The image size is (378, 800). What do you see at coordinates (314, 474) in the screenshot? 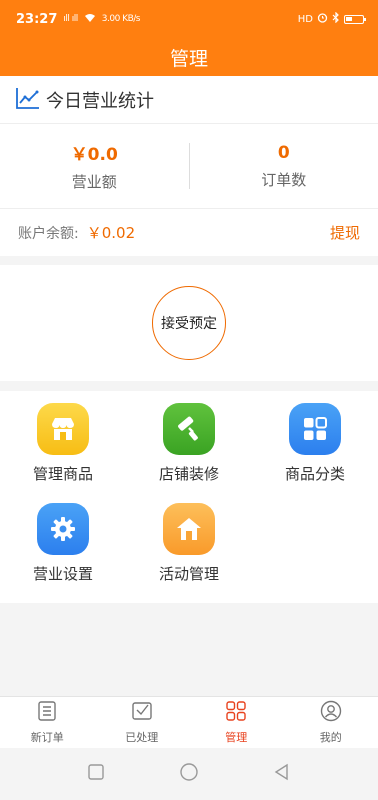
I see `grid-label: 商品分类` at bounding box center [314, 474].